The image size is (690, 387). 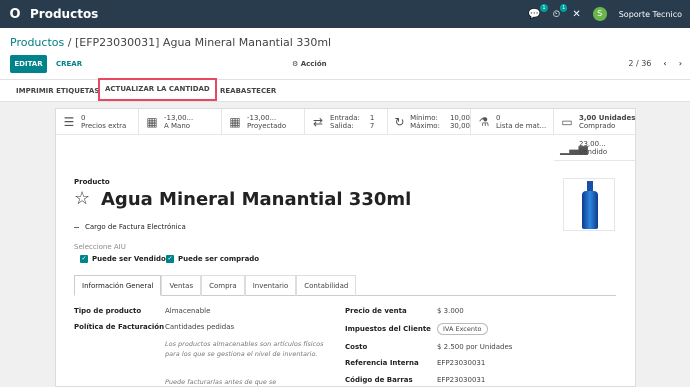 What do you see at coordinates (450, 347) in the screenshot?
I see `cost-value: $ 2.500` at bounding box center [450, 347].